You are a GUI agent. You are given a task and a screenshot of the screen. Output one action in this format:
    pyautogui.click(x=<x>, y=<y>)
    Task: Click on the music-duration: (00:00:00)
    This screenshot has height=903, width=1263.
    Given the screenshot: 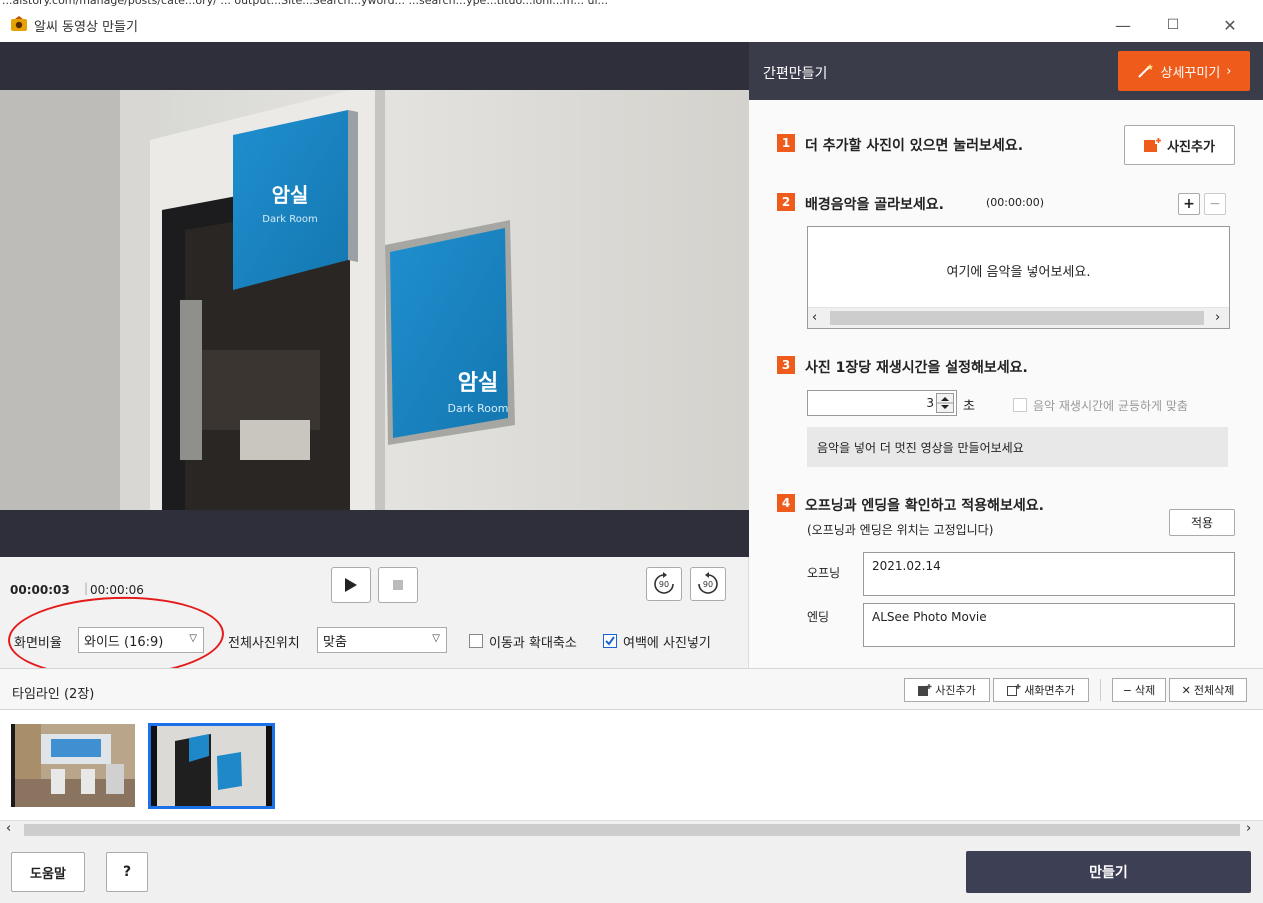 What is the action you would take?
    pyautogui.click(x=1015, y=202)
    